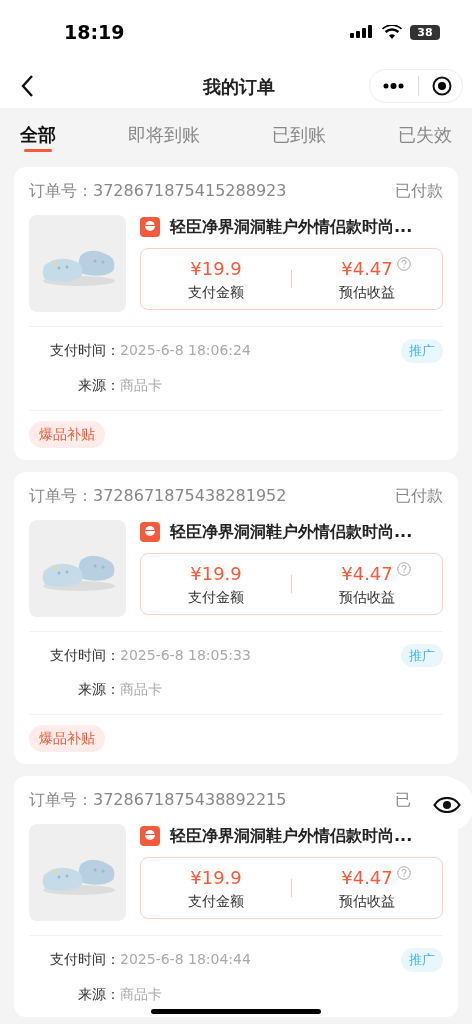 The height and width of the screenshot is (1024, 472). What do you see at coordinates (416, 86) in the screenshot?
I see `capsule-button` at bounding box center [416, 86].